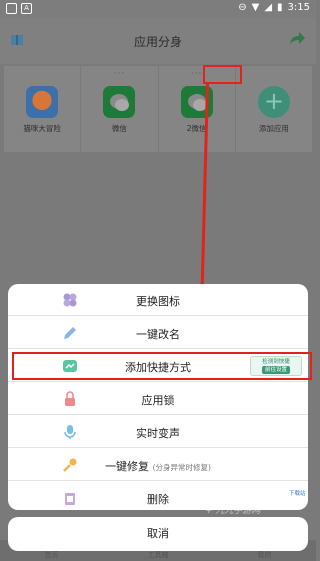 The width and height of the screenshot is (320, 561). I want to click on app-grid: 猫咪大冒险 ··· 微信 ··· 2微信 + 添加应用, so click(158, 109).